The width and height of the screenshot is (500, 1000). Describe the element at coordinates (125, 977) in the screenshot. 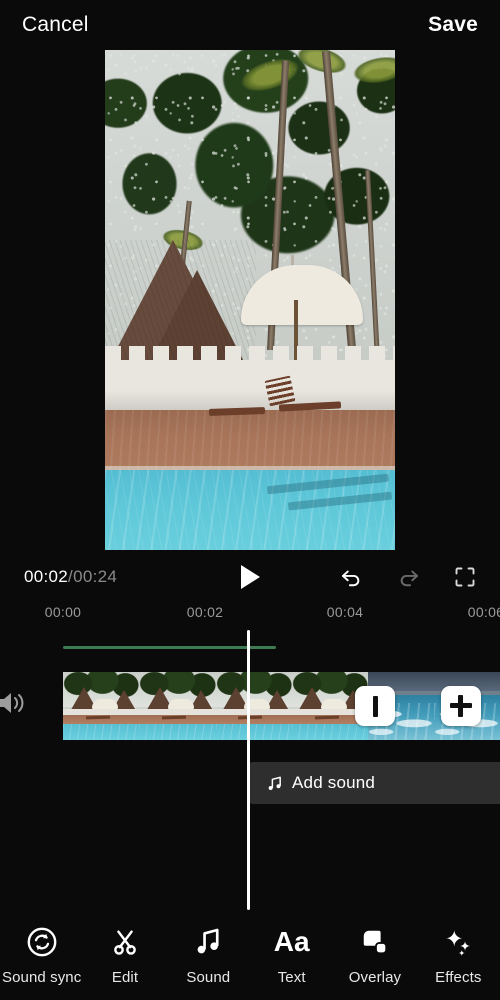

I see `tool-label: Edit` at that location.